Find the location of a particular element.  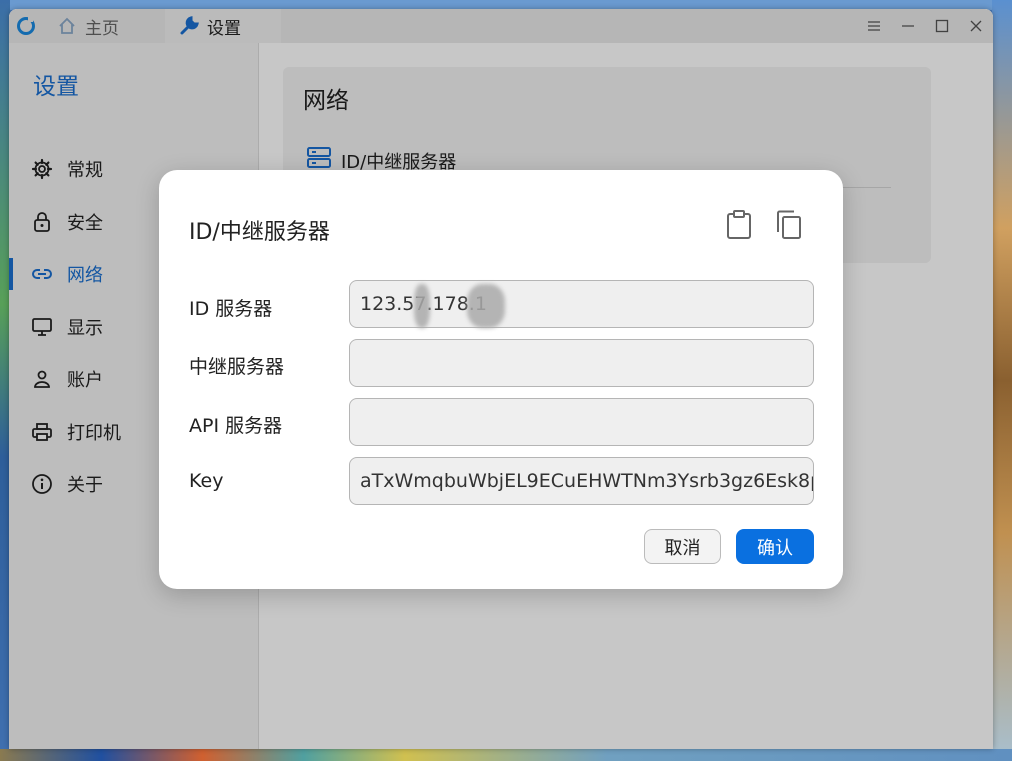

api-server-input is located at coordinates (581, 422).